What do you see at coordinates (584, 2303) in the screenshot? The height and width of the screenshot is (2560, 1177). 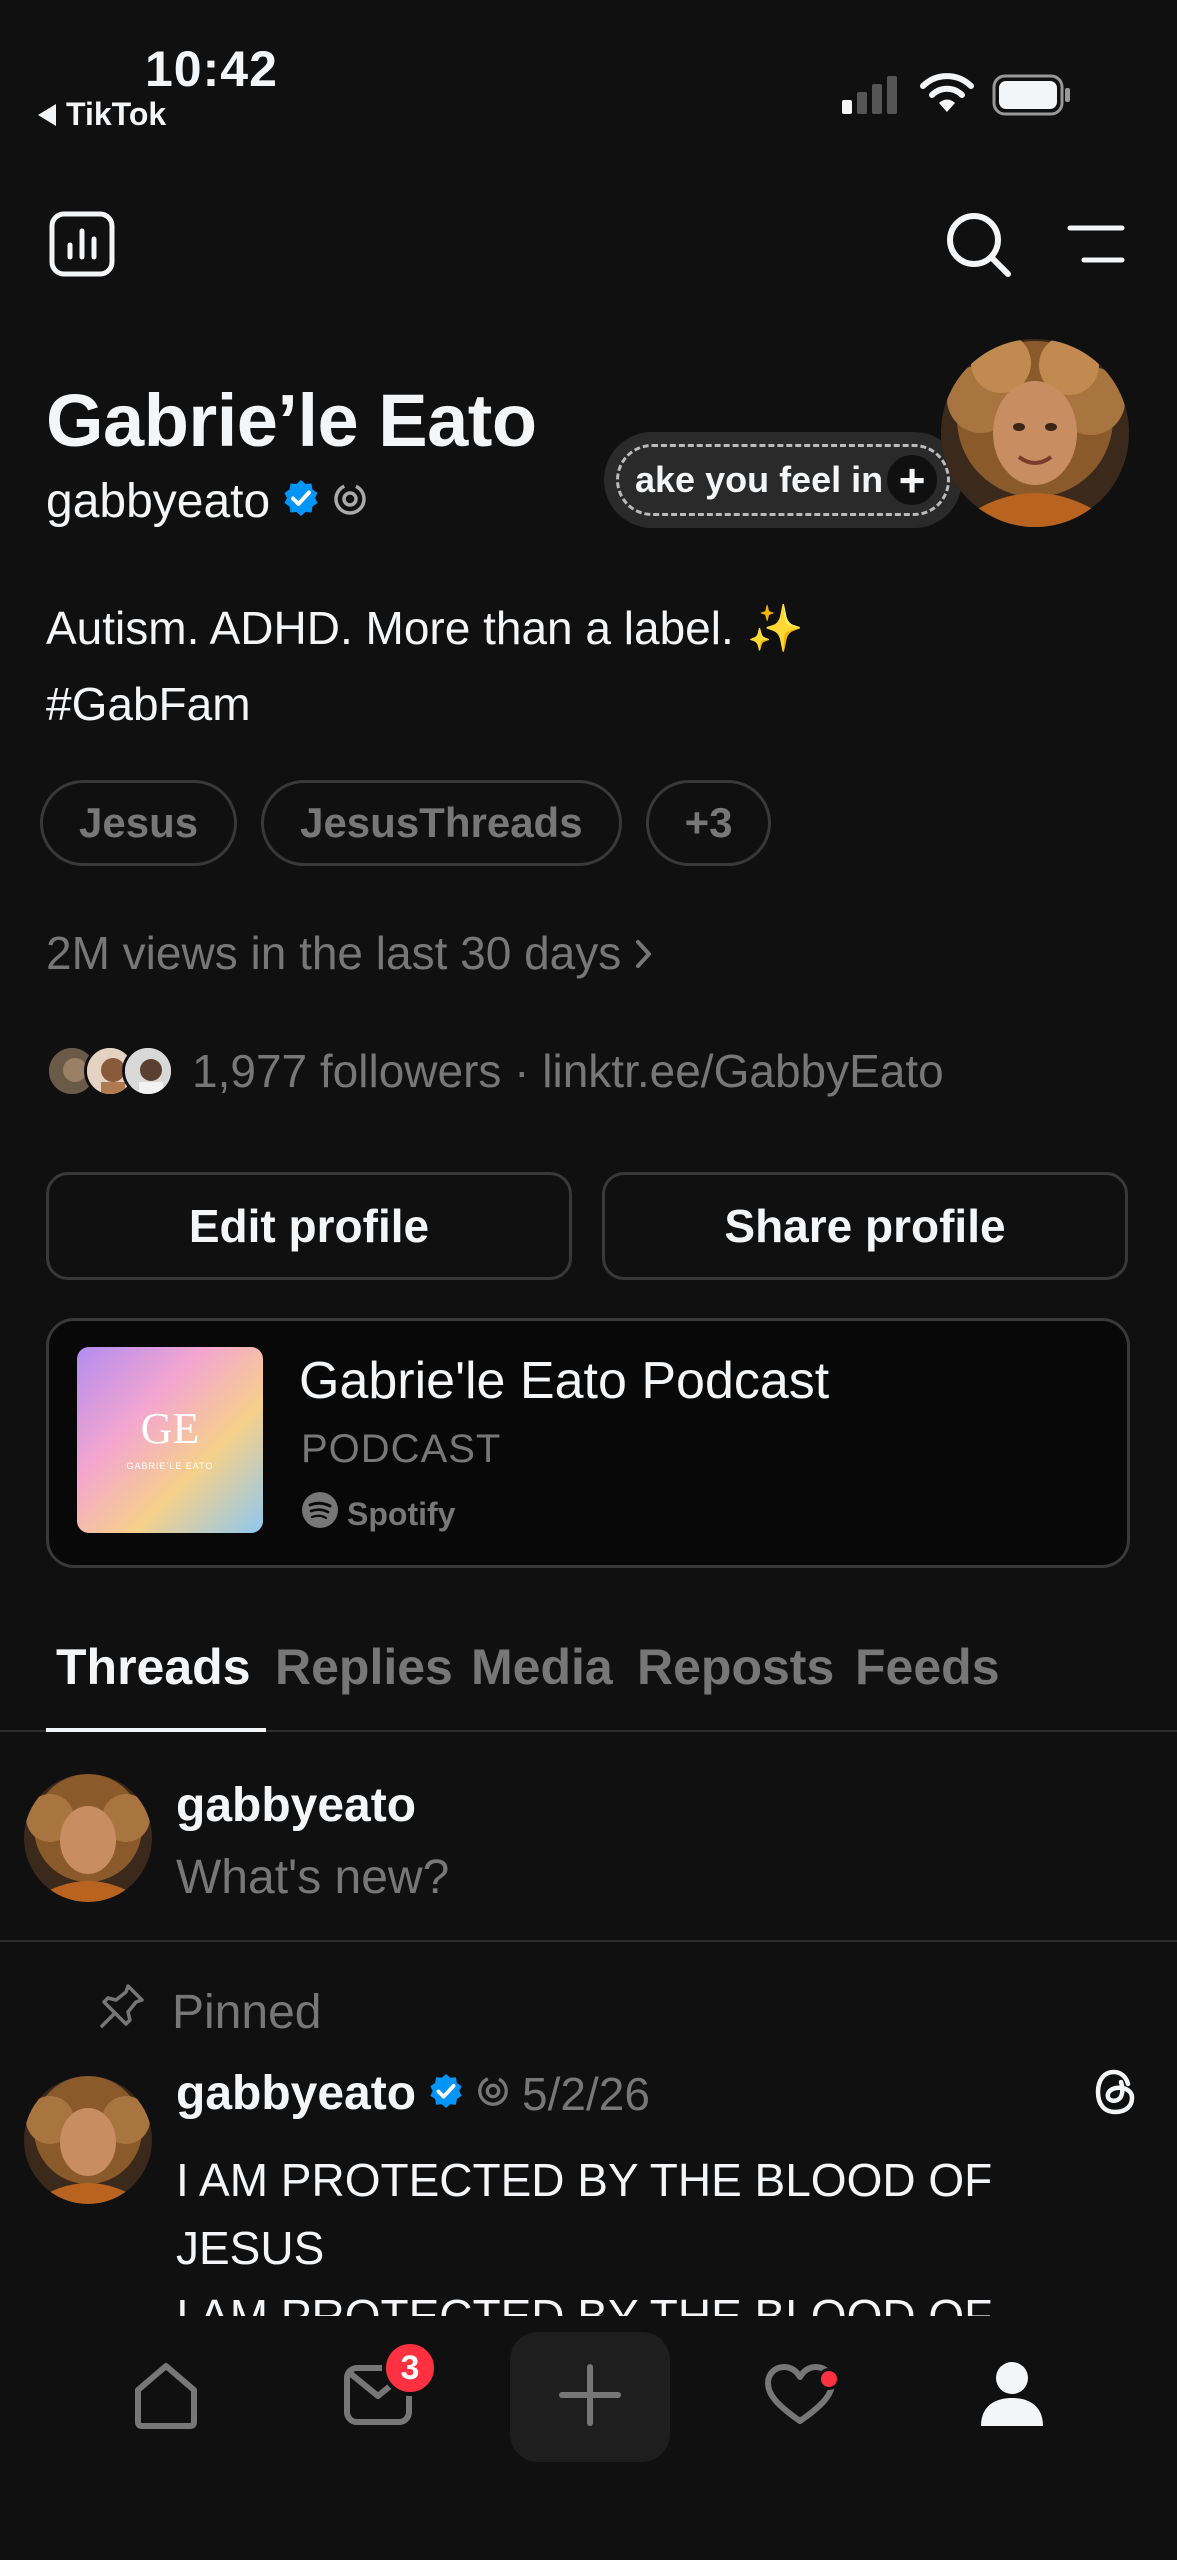 I see `post-text-line-3: I AM PROTECTED BY THE BLOOD OF` at bounding box center [584, 2303].